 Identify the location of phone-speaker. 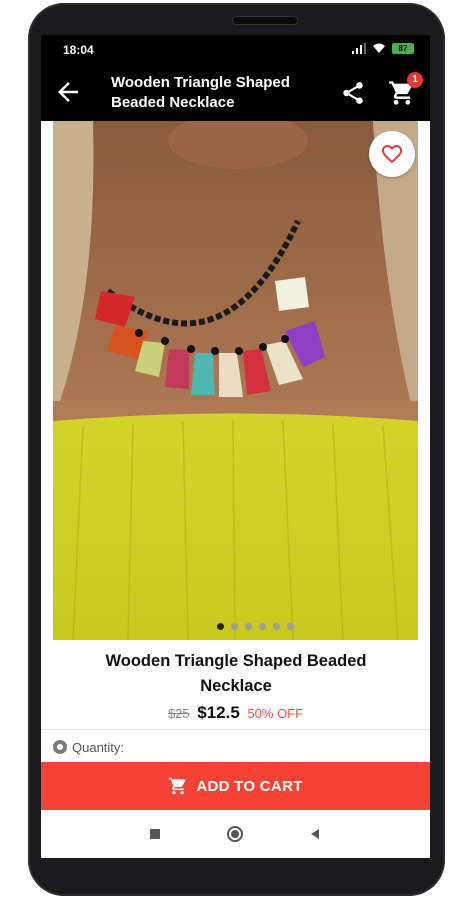
(265, 20).